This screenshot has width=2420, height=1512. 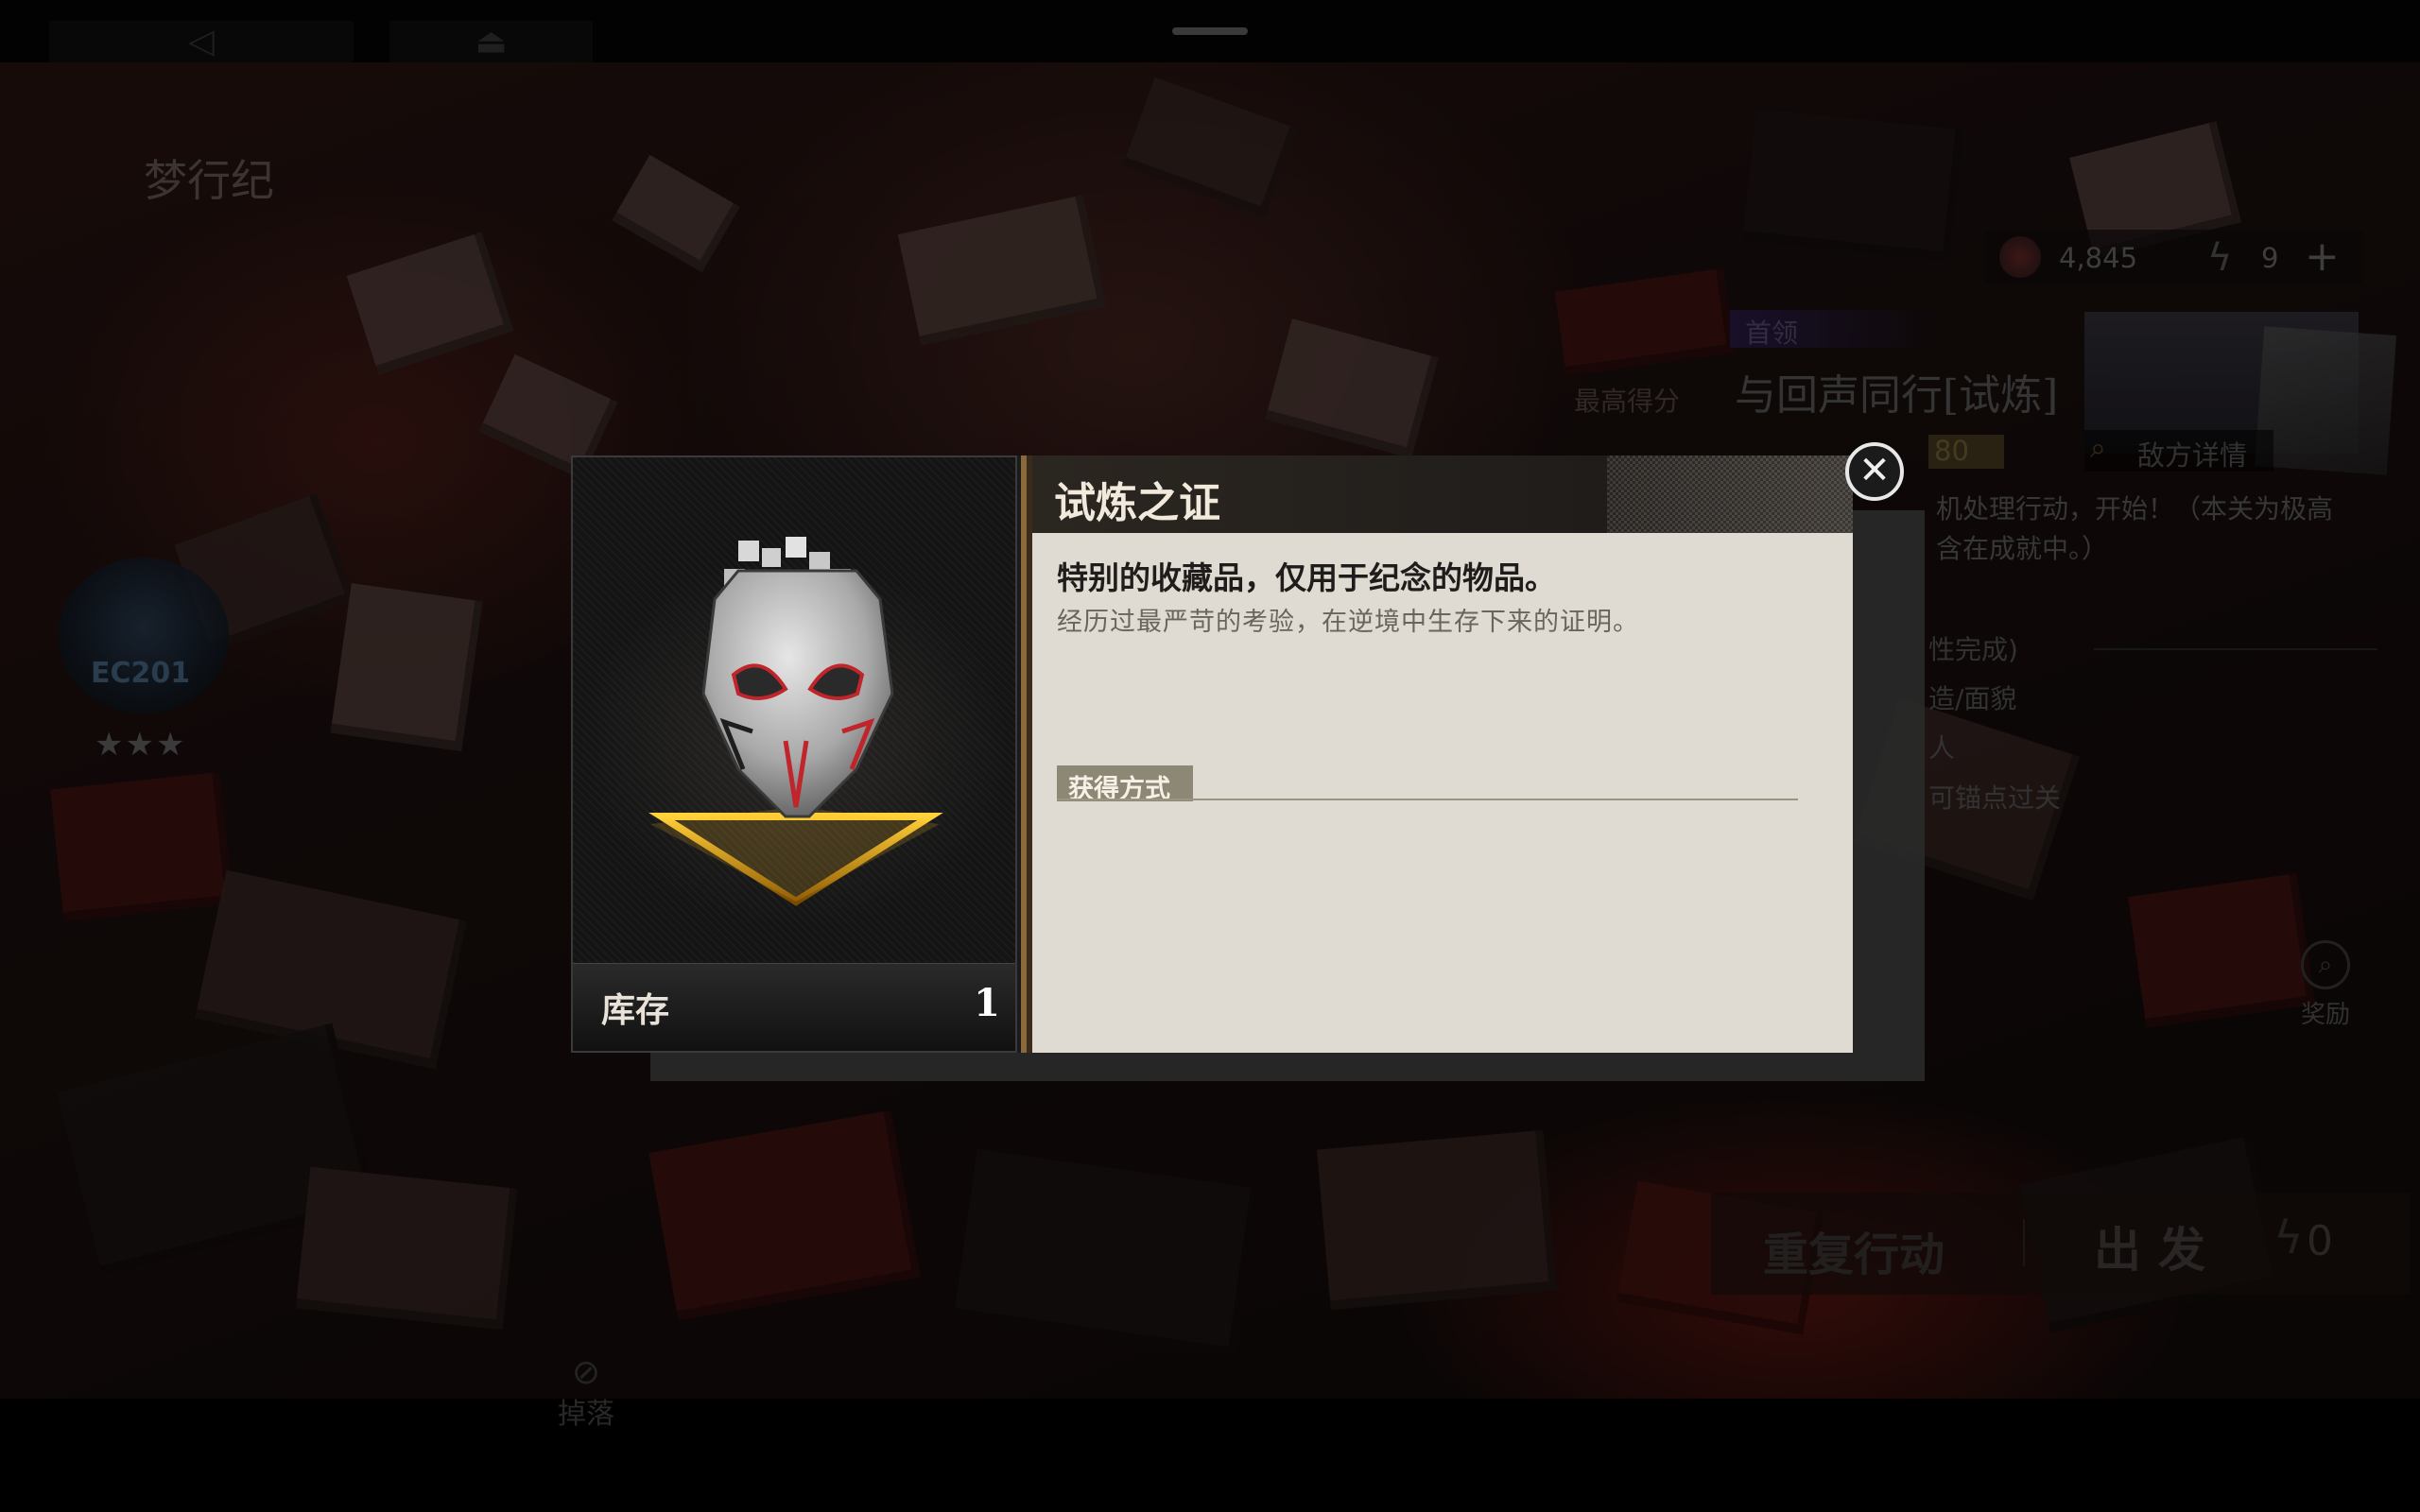 I want to click on stock-label: 库存, so click(x=635, y=1010).